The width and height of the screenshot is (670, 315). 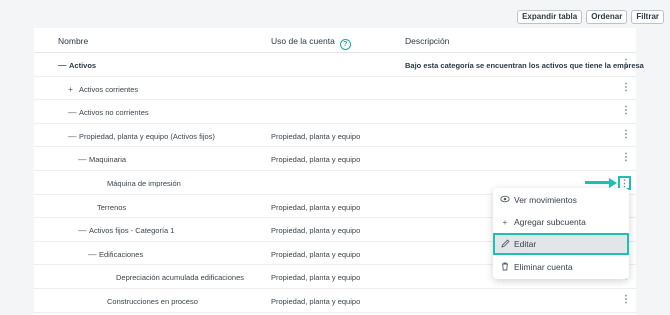 I want to click on menu-item-edit: Editar, so click(x=561, y=244).